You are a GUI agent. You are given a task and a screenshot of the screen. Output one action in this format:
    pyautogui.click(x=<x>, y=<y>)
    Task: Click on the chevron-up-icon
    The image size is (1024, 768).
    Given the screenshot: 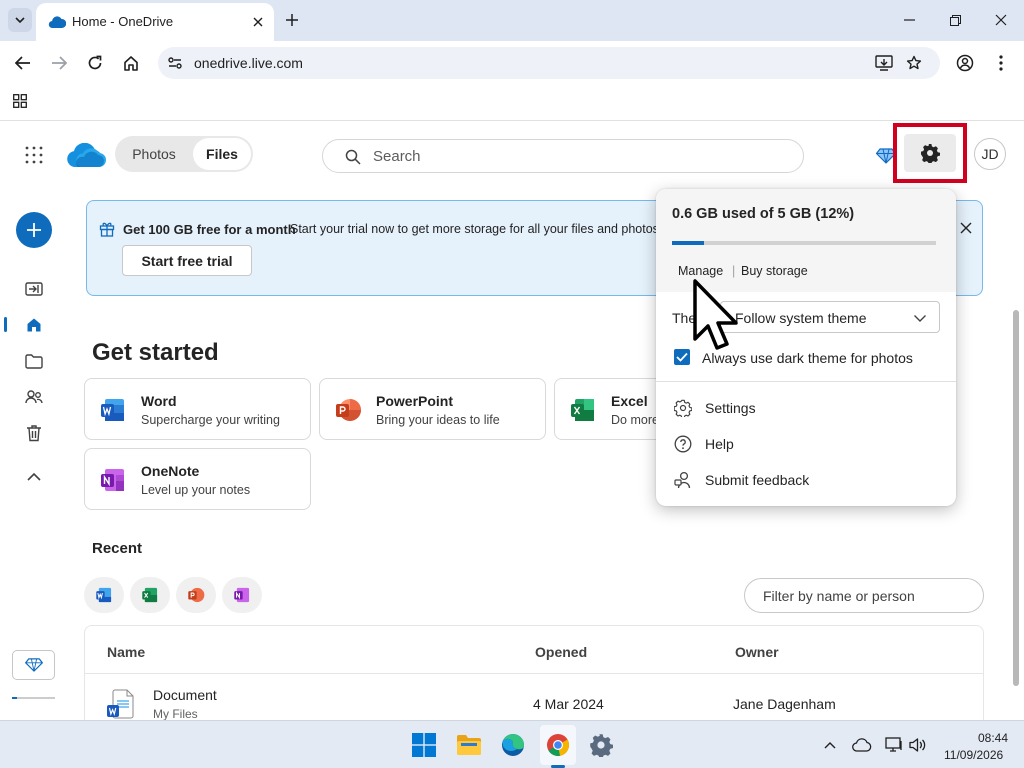 What is the action you would take?
    pyautogui.click(x=830, y=745)
    